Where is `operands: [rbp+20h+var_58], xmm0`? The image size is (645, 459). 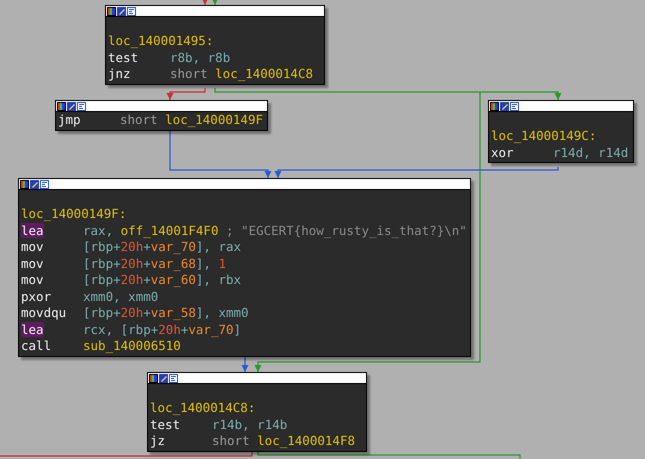
operands: [rbp+20h+var_58], xmm0 is located at coordinates (166, 313).